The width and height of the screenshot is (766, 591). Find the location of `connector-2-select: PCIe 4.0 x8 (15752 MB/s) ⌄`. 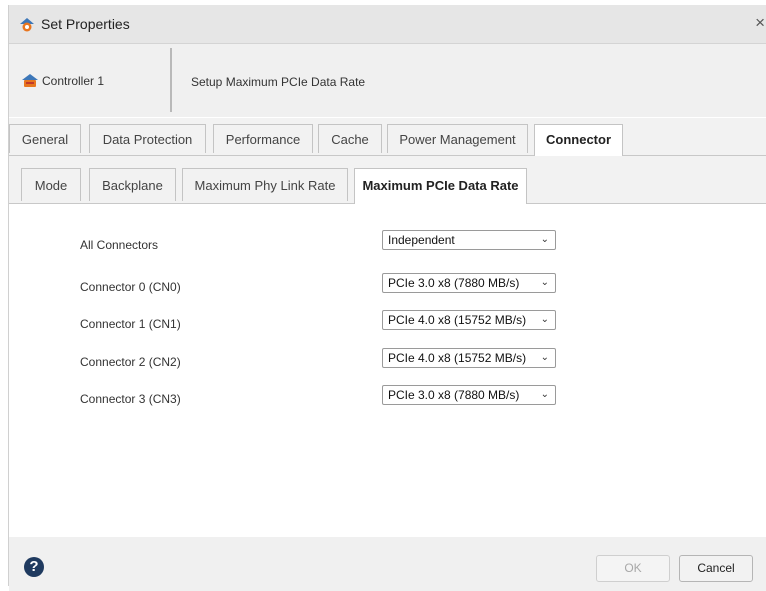

connector-2-select: PCIe 4.0 x8 (15752 MB/s) ⌄ is located at coordinates (469, 358).